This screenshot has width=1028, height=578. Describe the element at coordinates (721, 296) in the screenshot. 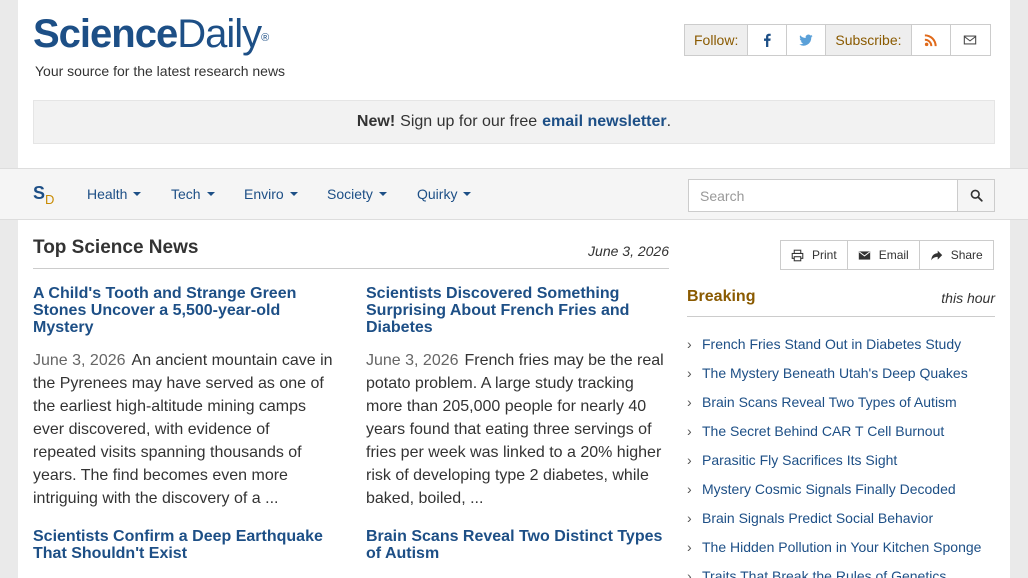

I see `breaking-title: Breaking` at that location.